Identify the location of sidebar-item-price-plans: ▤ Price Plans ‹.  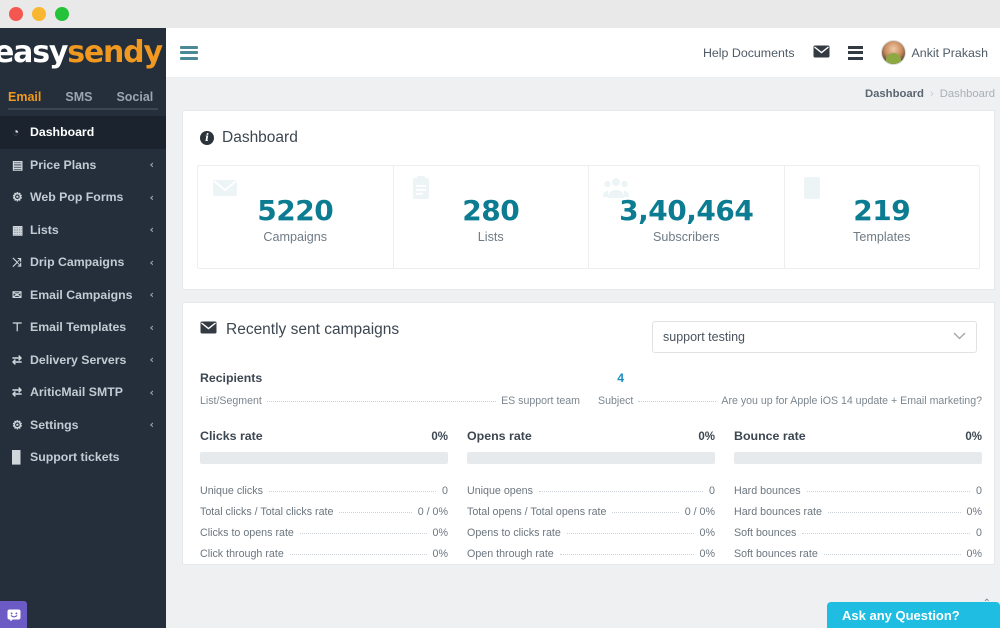
(83, 165).